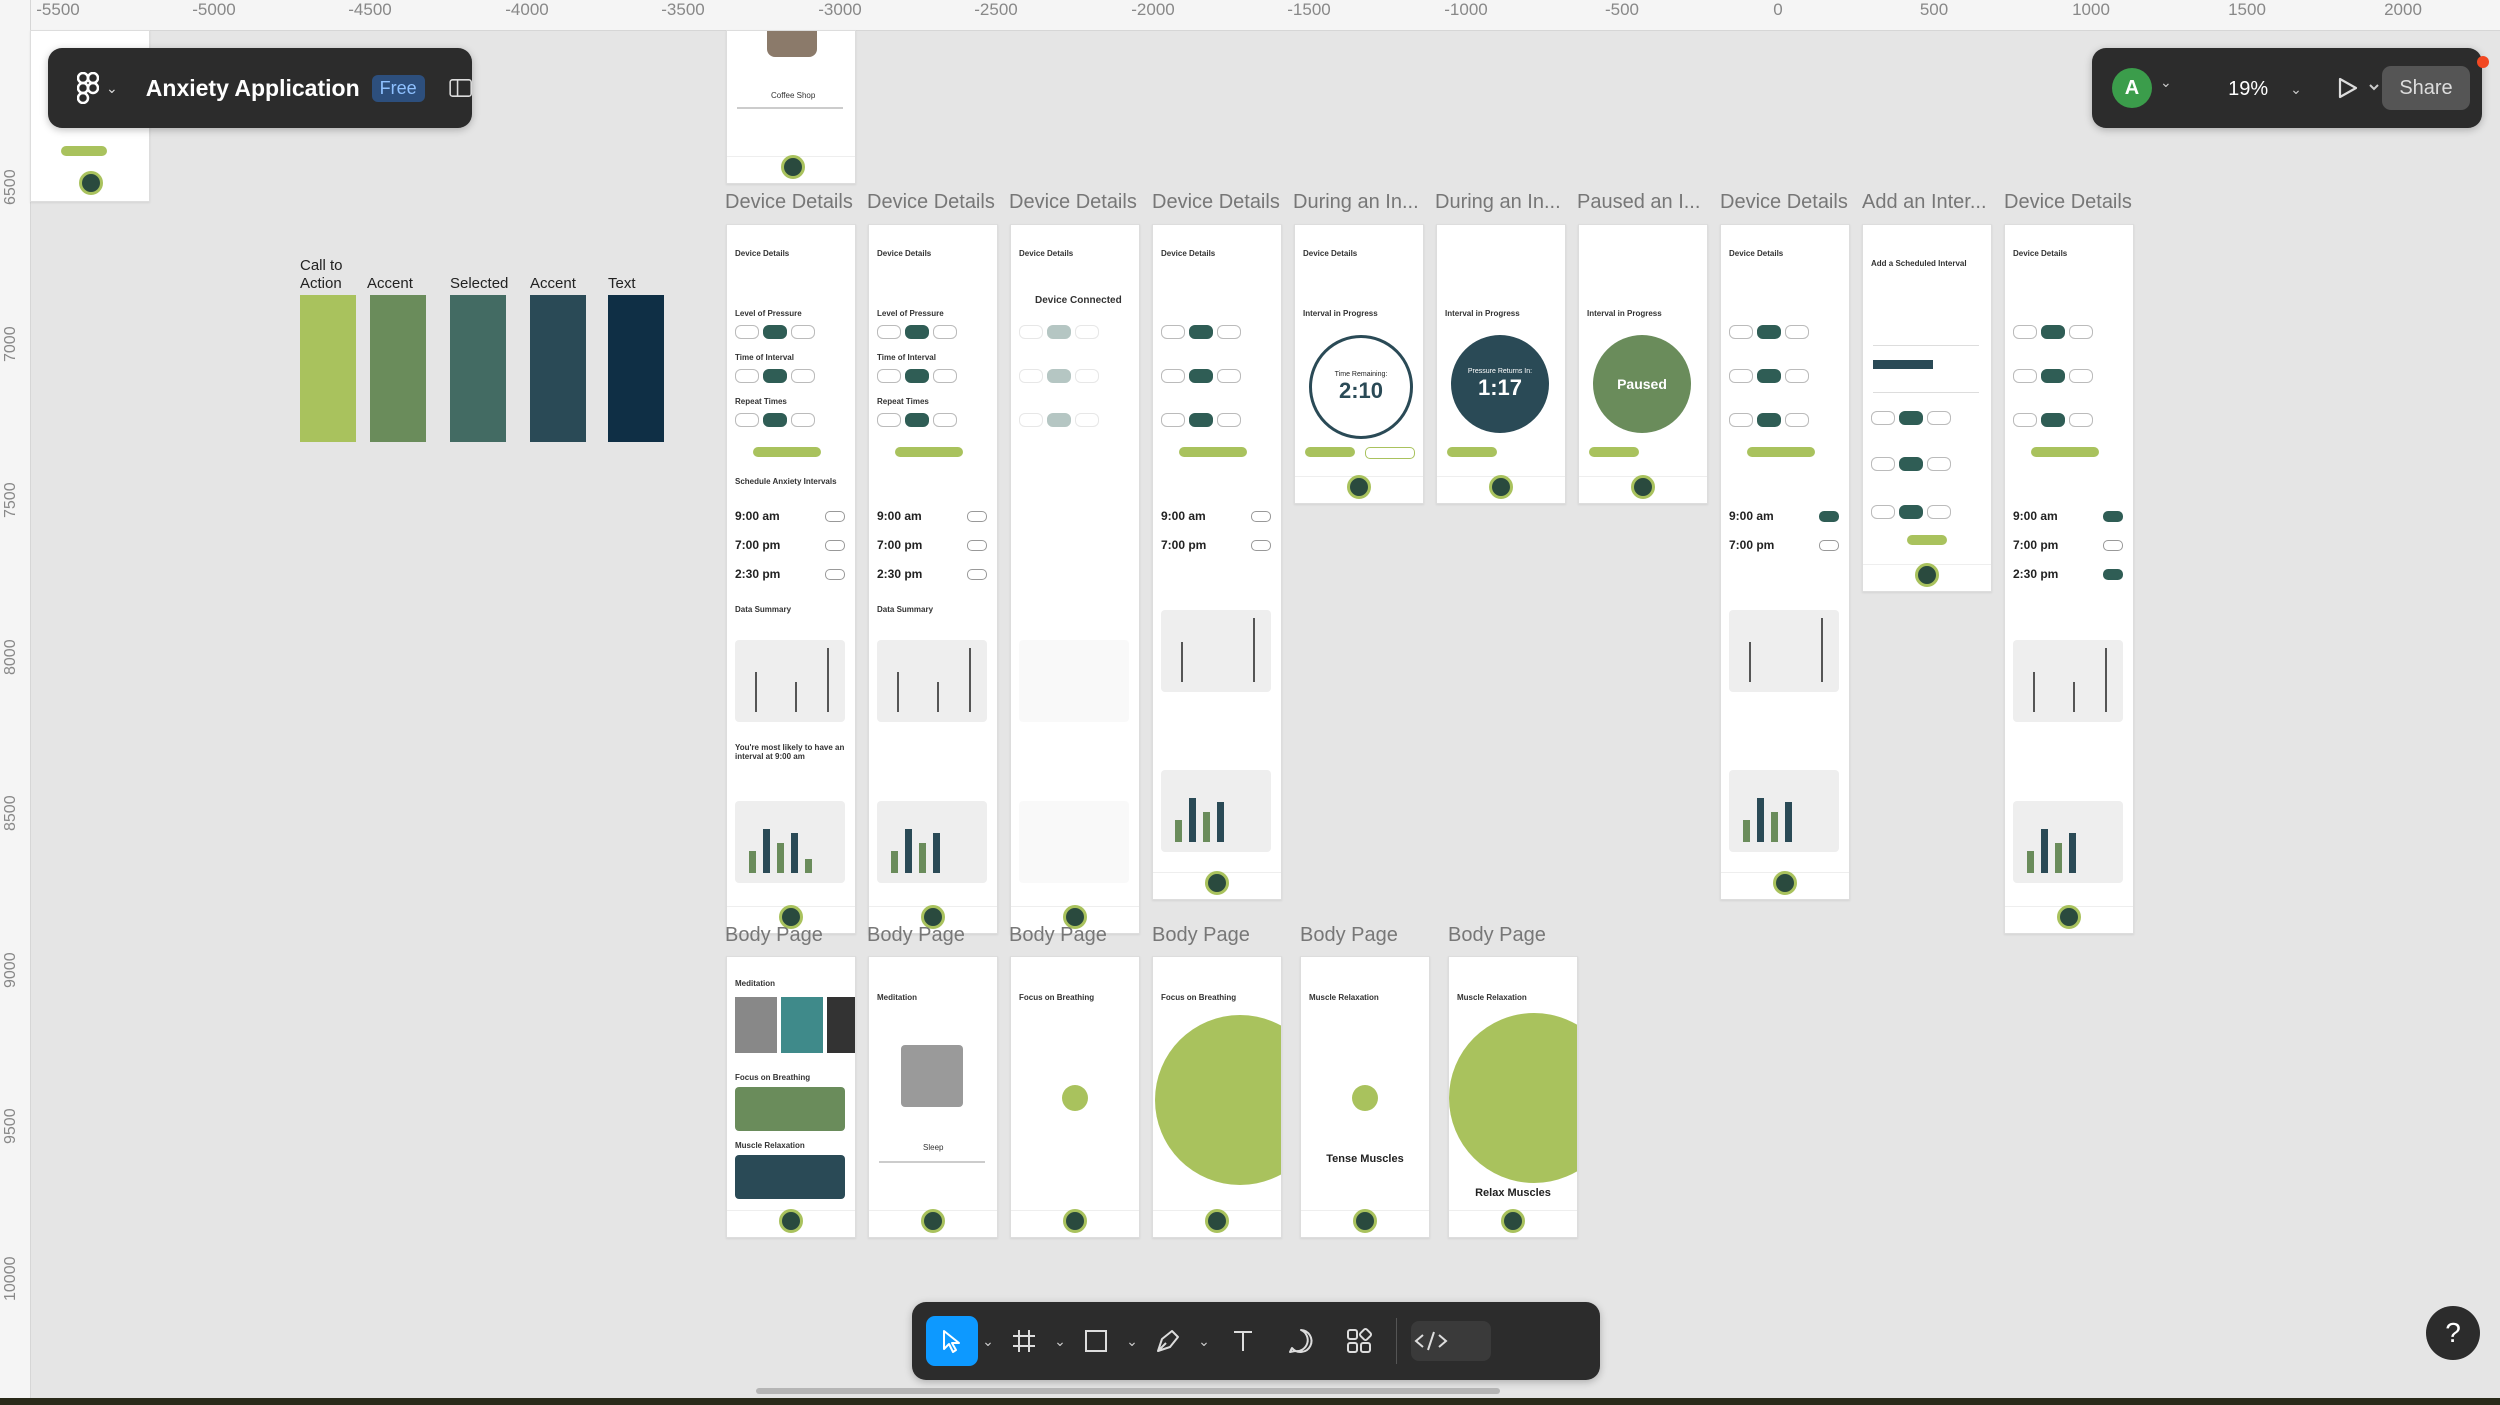 This screenshot has width=2500, height=1405. Describe the element at coordinates (1390, 453) in the screenshot. I see `end-button` at that location.